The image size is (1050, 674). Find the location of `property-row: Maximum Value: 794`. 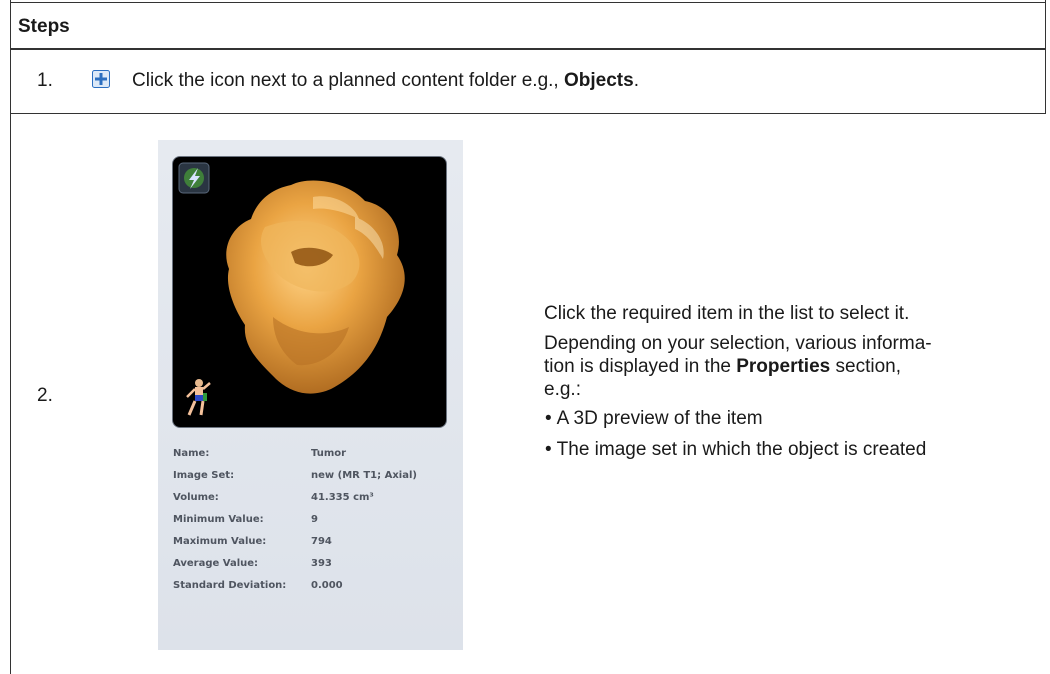

property-row: Maximum Value: 794 is located at coordinates (252, 541).